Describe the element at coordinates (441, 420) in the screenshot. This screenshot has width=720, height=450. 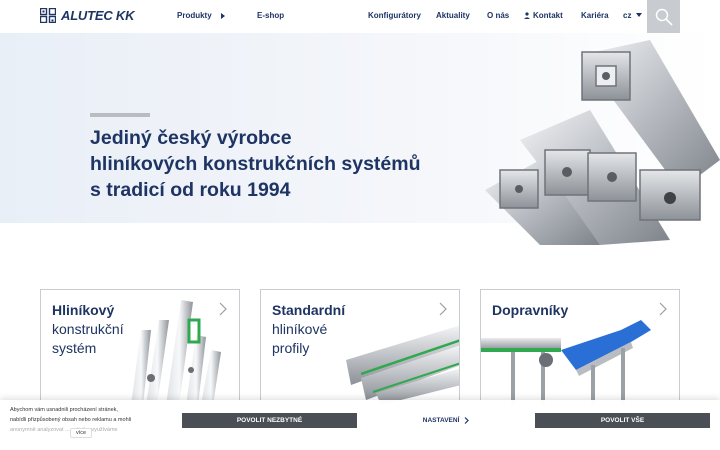
I see `settings-label: NASTAVENÍ` at that location.